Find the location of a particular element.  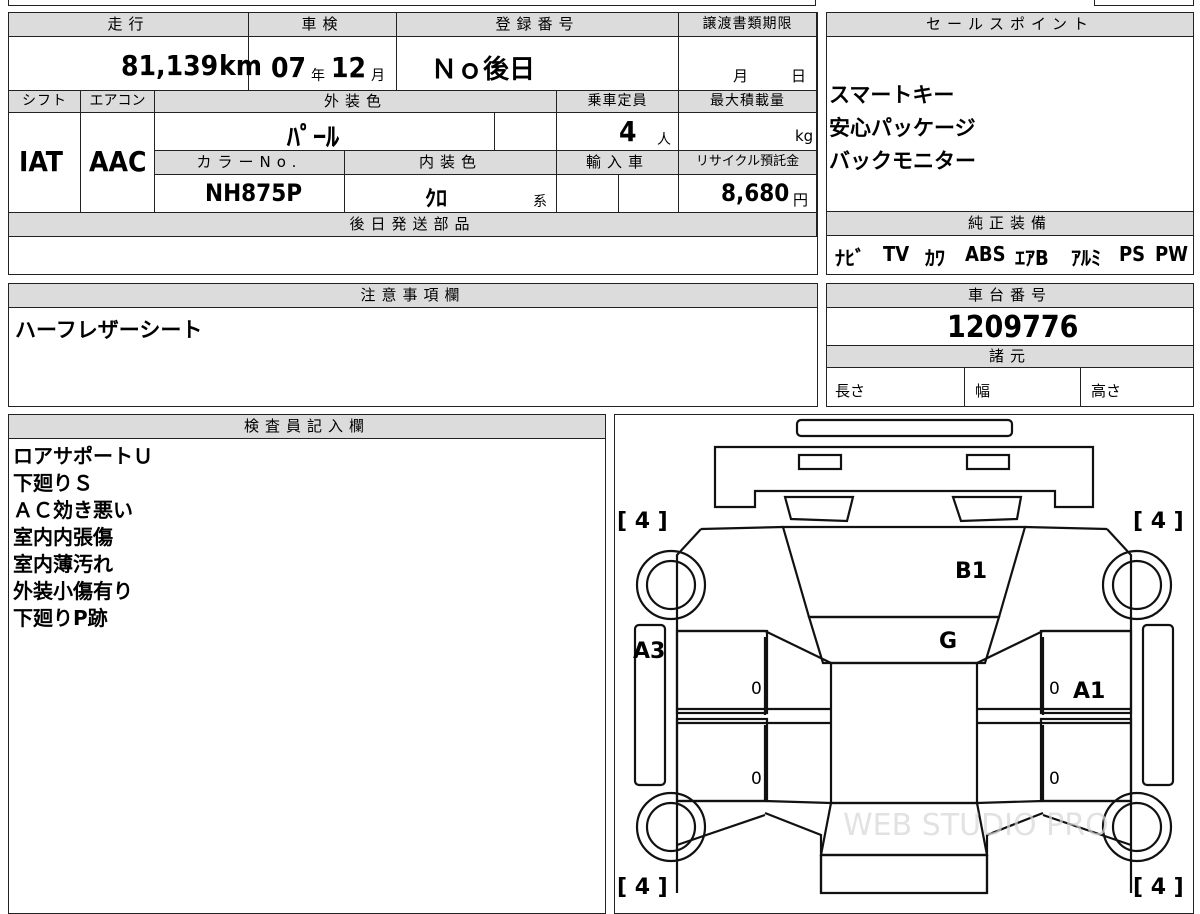

equipment-item: ｶﾜ is located at coordinates (935, 258).